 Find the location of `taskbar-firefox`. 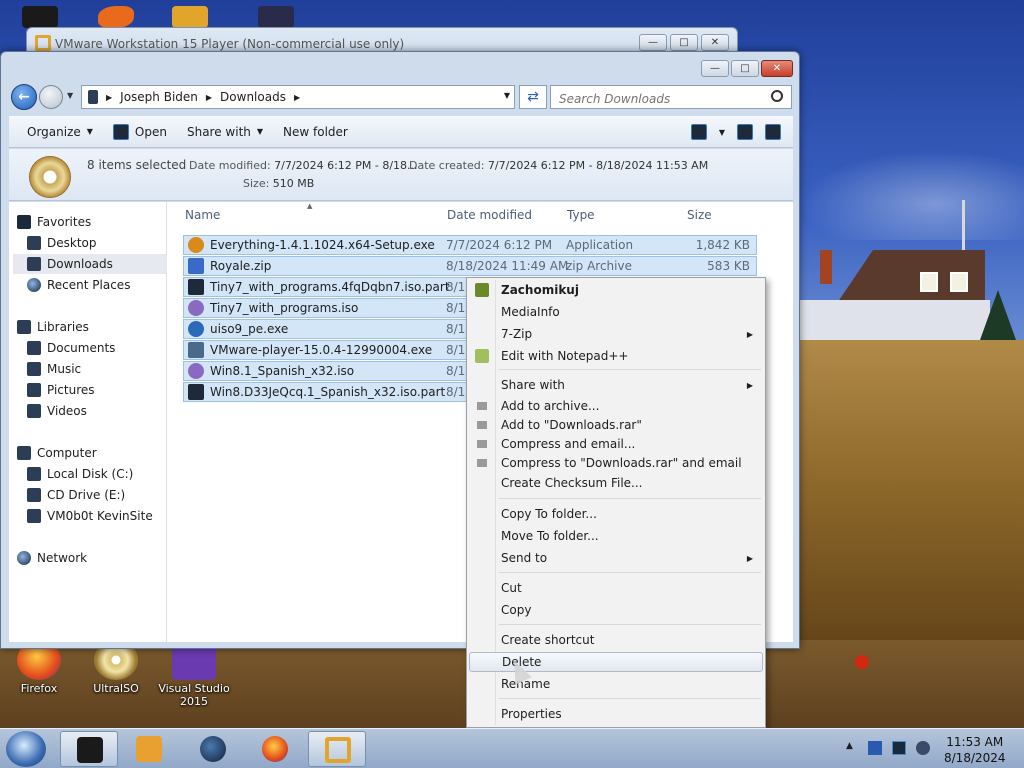

taskbar-firefox is located at coordinates (275, 749).